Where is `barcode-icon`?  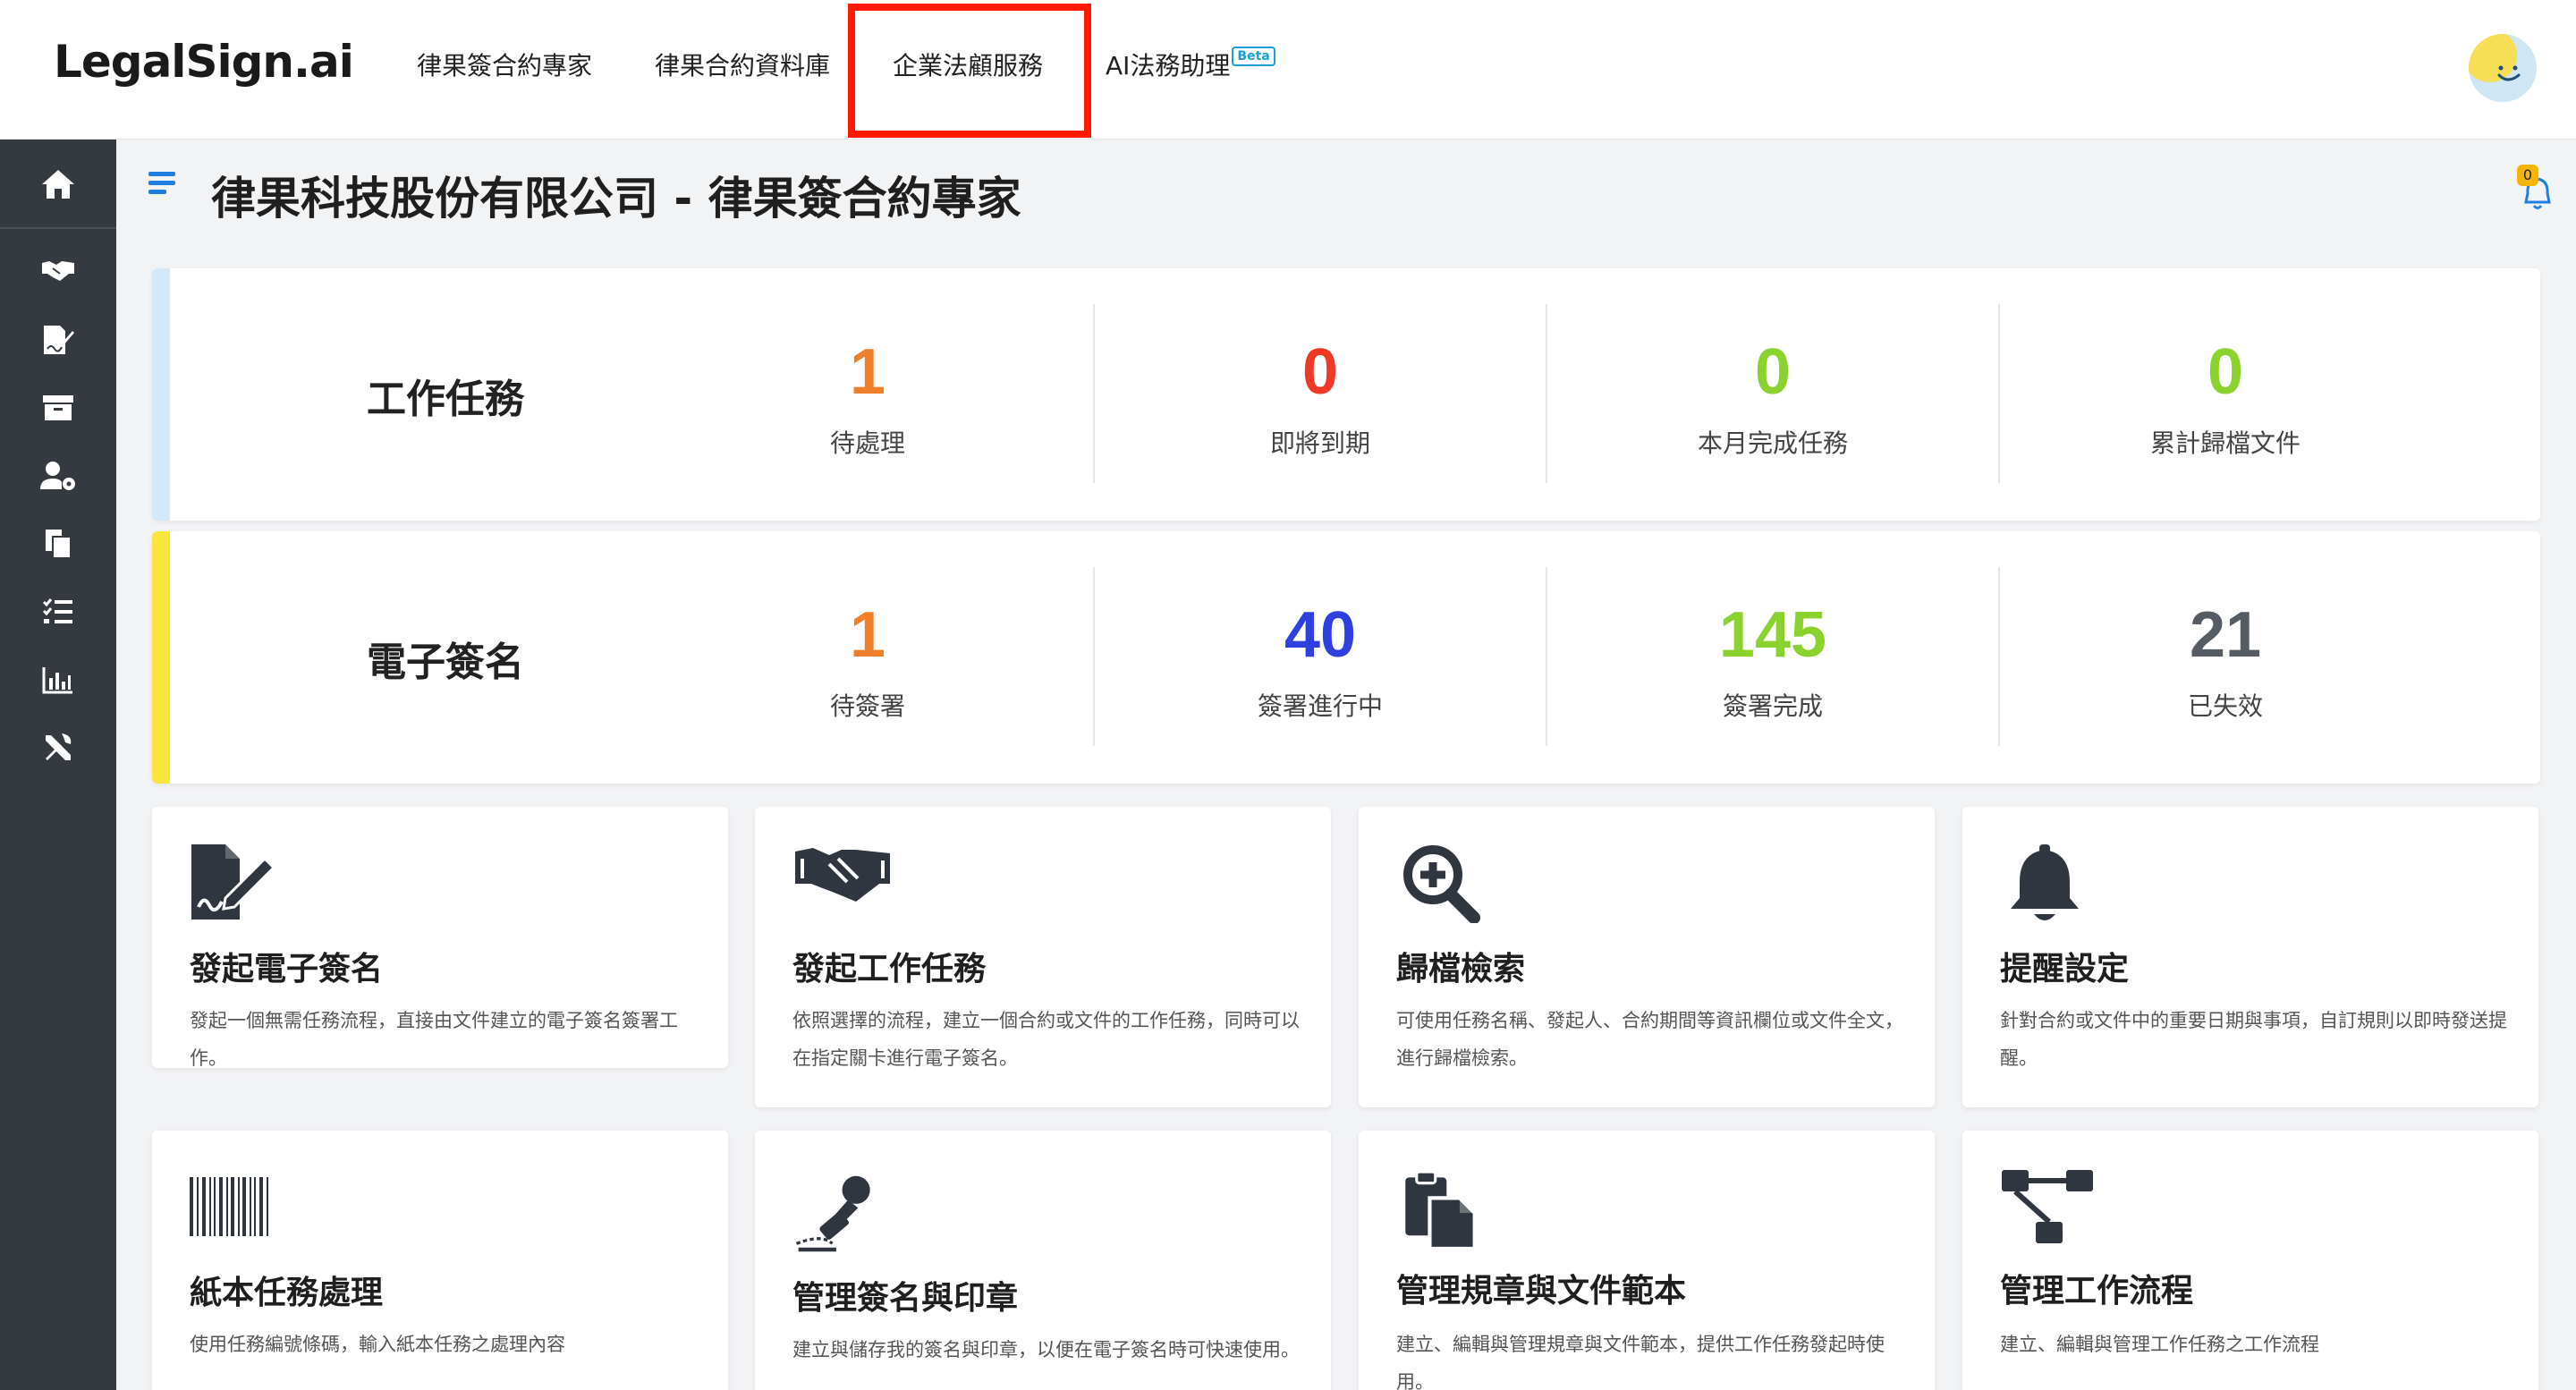
barcode-icon is located at coordinates (229, 1206).